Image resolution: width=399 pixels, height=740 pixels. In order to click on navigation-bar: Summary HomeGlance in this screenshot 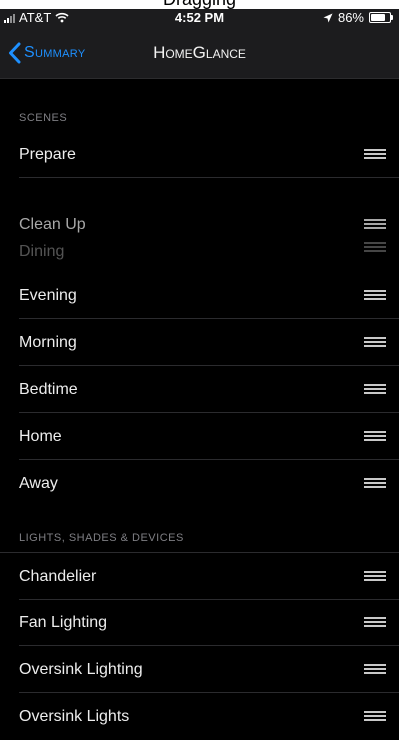, I will do `click(199, 52)`.